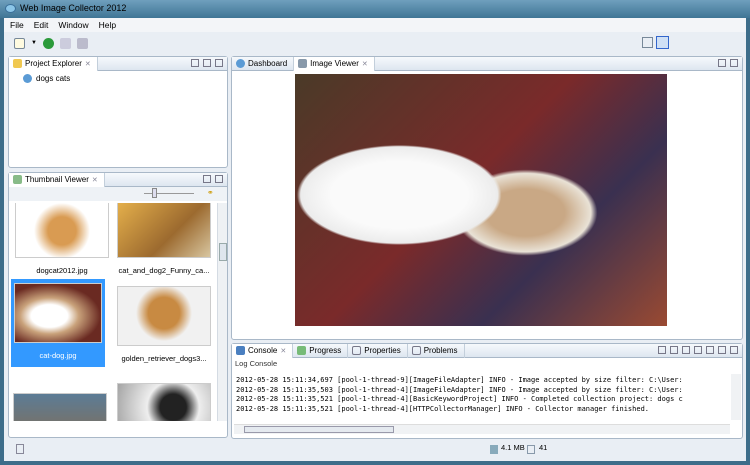  I want to click on tab-thumbnail-viewer: Thumbnail Viewer ✕, so click(57, 179).